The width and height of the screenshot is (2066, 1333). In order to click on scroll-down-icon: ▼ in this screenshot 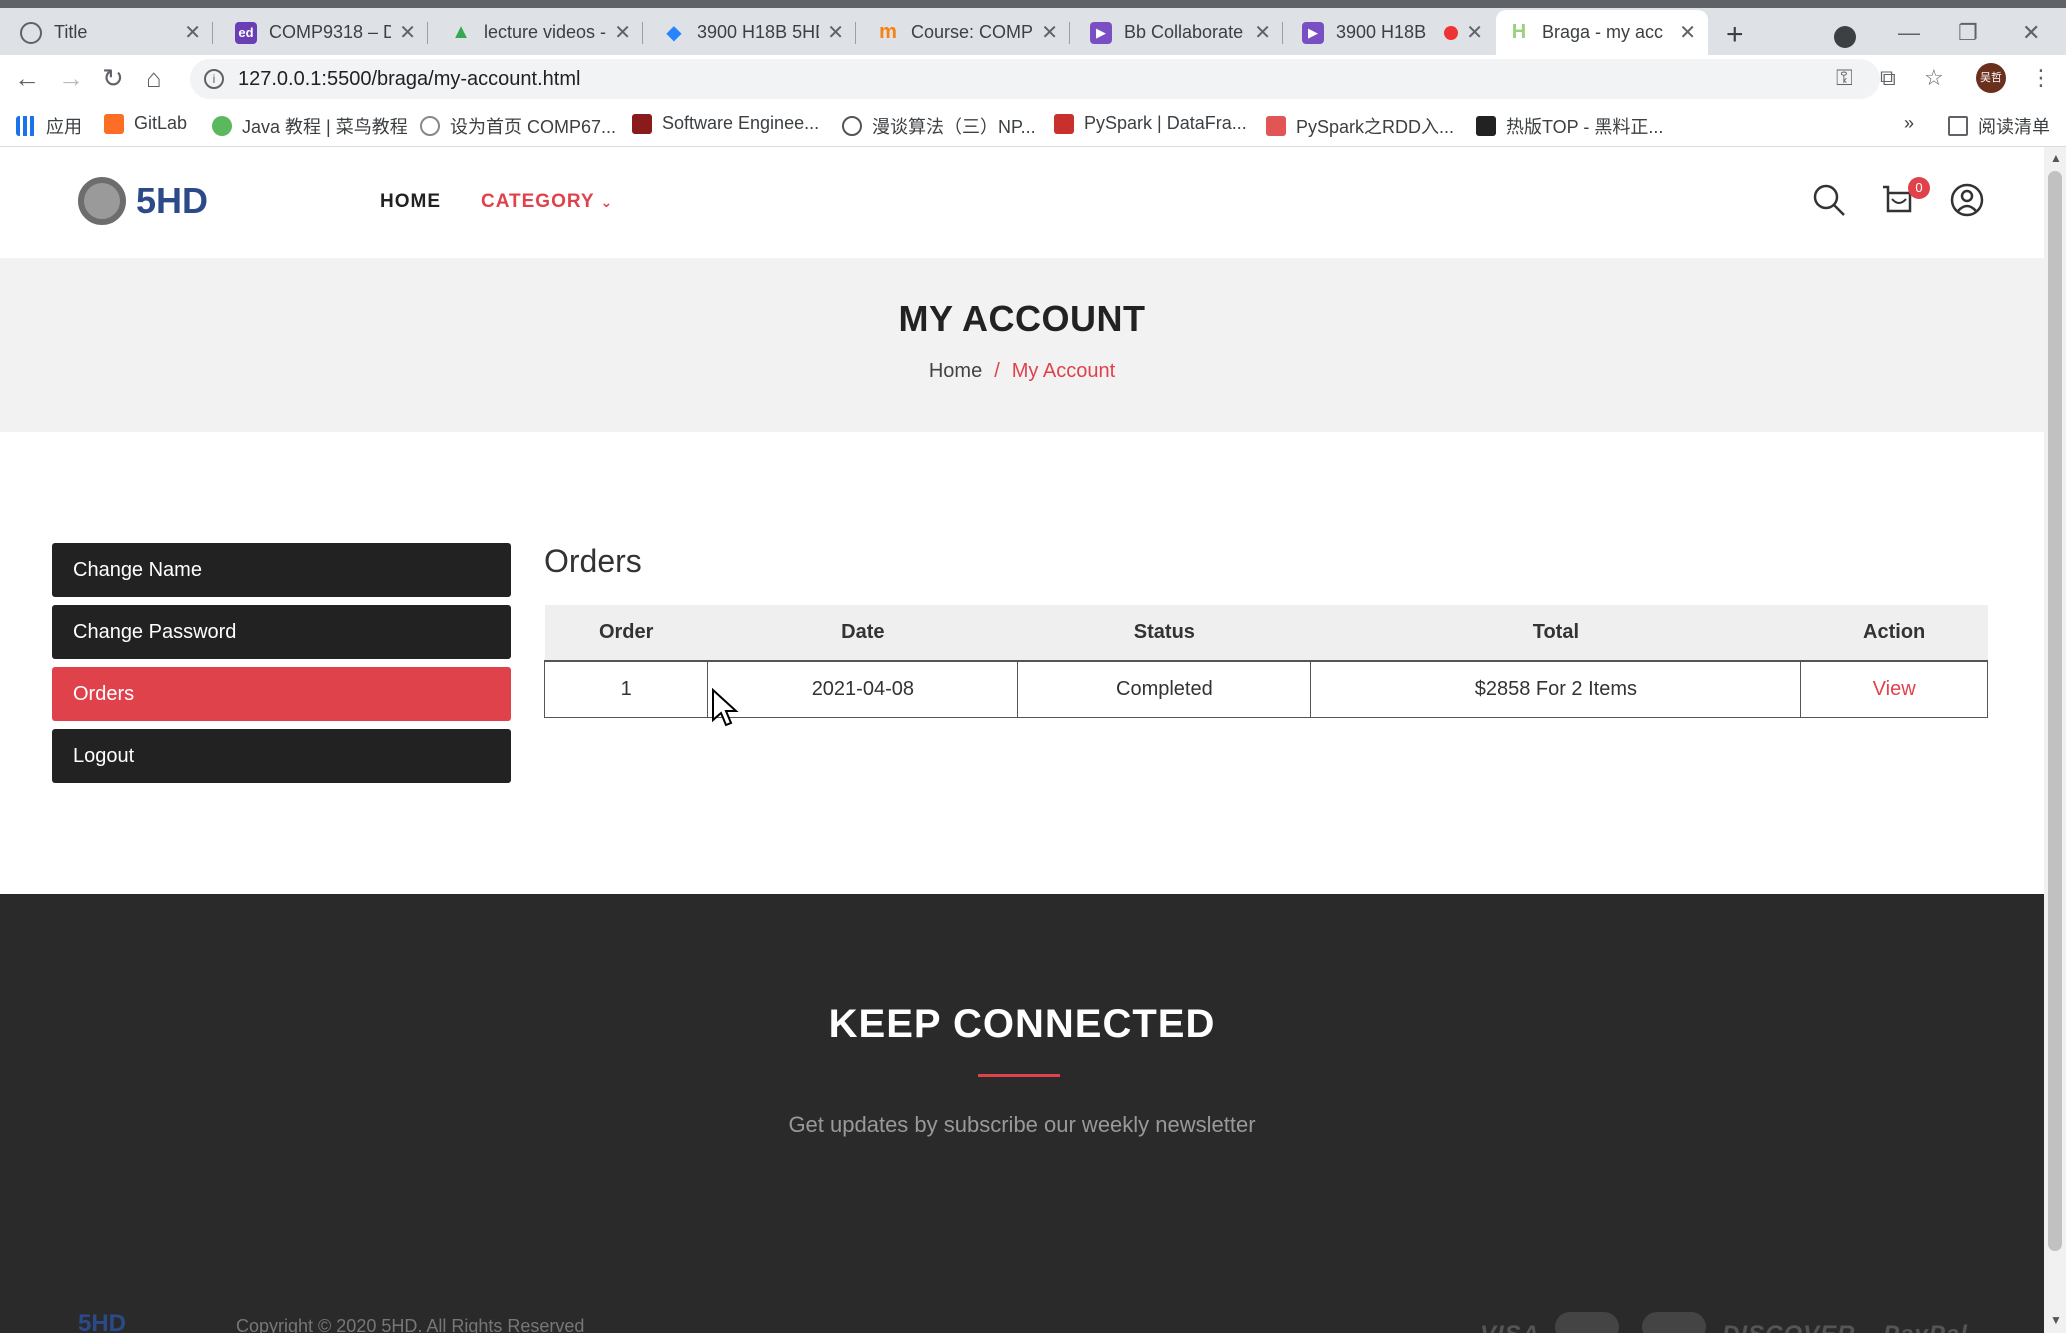, I will do `click(2056, 1320)`.